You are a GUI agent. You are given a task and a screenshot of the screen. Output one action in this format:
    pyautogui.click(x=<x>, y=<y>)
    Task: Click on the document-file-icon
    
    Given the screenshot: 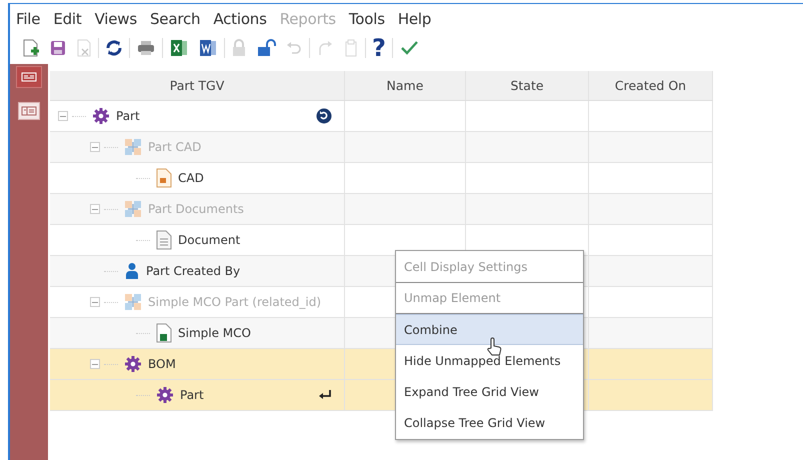 What is the action you would take?
    pyautogui.click(x=164, y=240)
    